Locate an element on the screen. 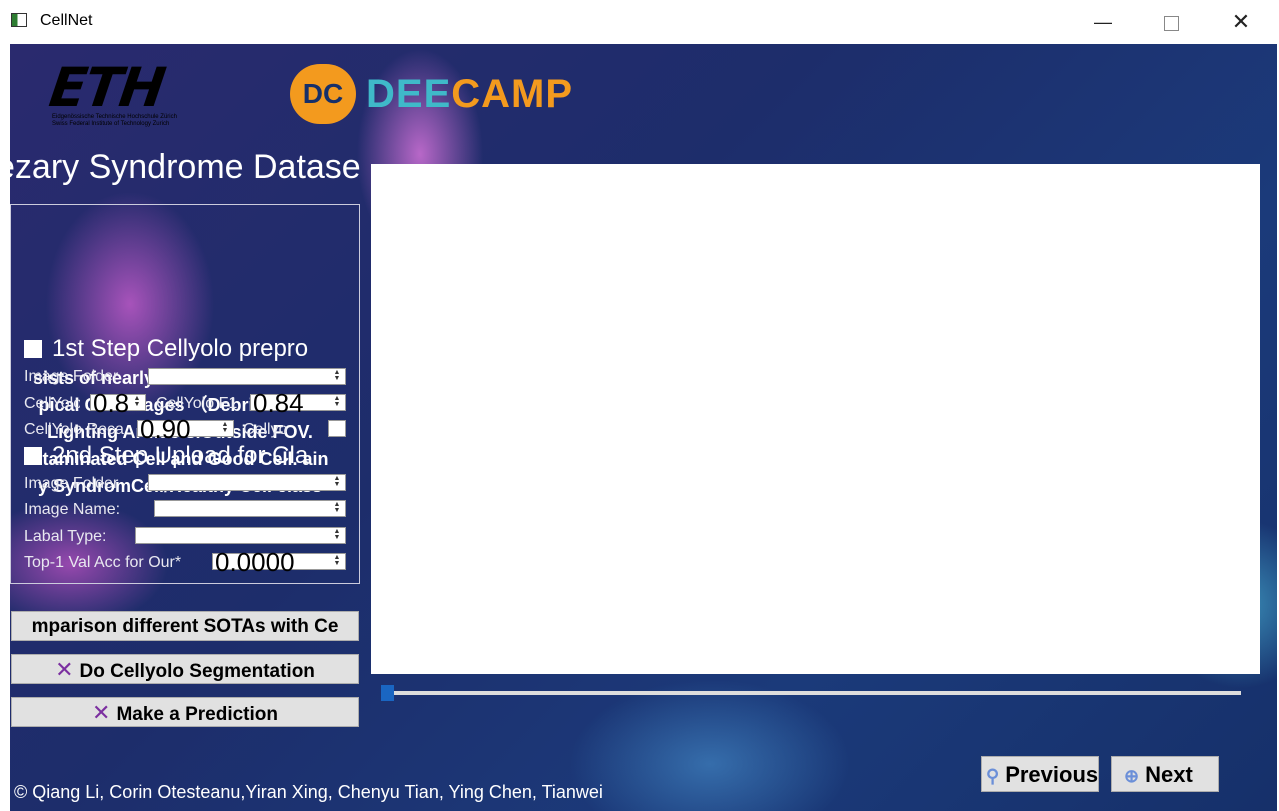  step1-image-folder-input: ▲ ▼ is located at coordinates (247, 376).